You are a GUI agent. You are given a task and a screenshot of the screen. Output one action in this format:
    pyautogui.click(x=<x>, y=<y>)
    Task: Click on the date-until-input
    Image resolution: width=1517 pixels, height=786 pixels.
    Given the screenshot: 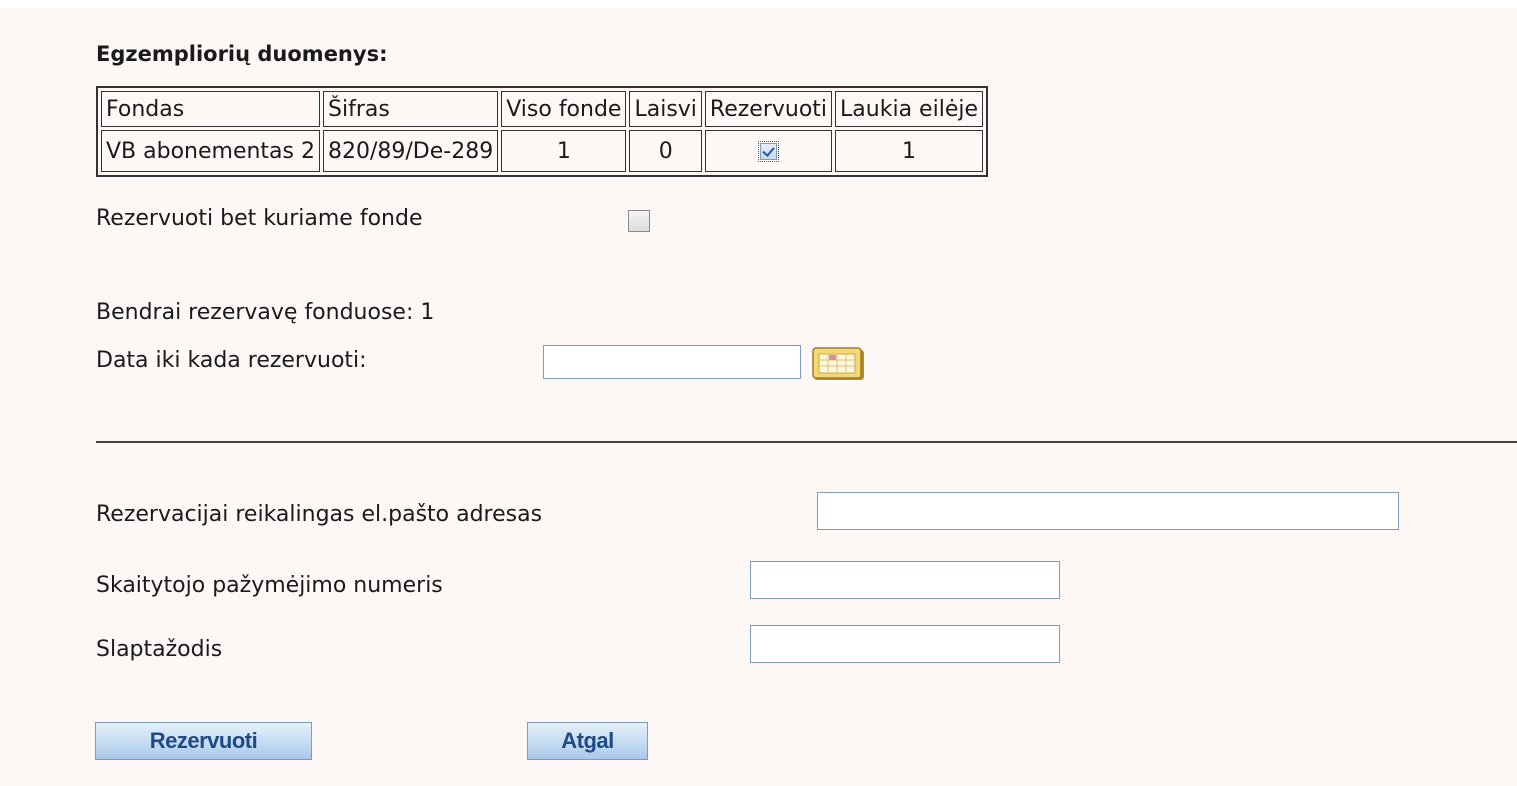 What is the action you would take?
    pyautogui.click(x=672, y=362)
    